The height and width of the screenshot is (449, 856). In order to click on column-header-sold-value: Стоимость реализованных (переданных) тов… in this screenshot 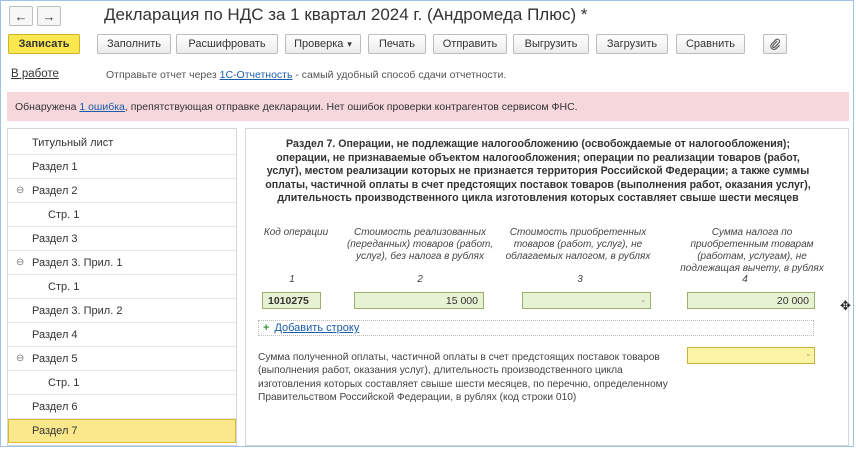, I will do `click(420, 244)`.